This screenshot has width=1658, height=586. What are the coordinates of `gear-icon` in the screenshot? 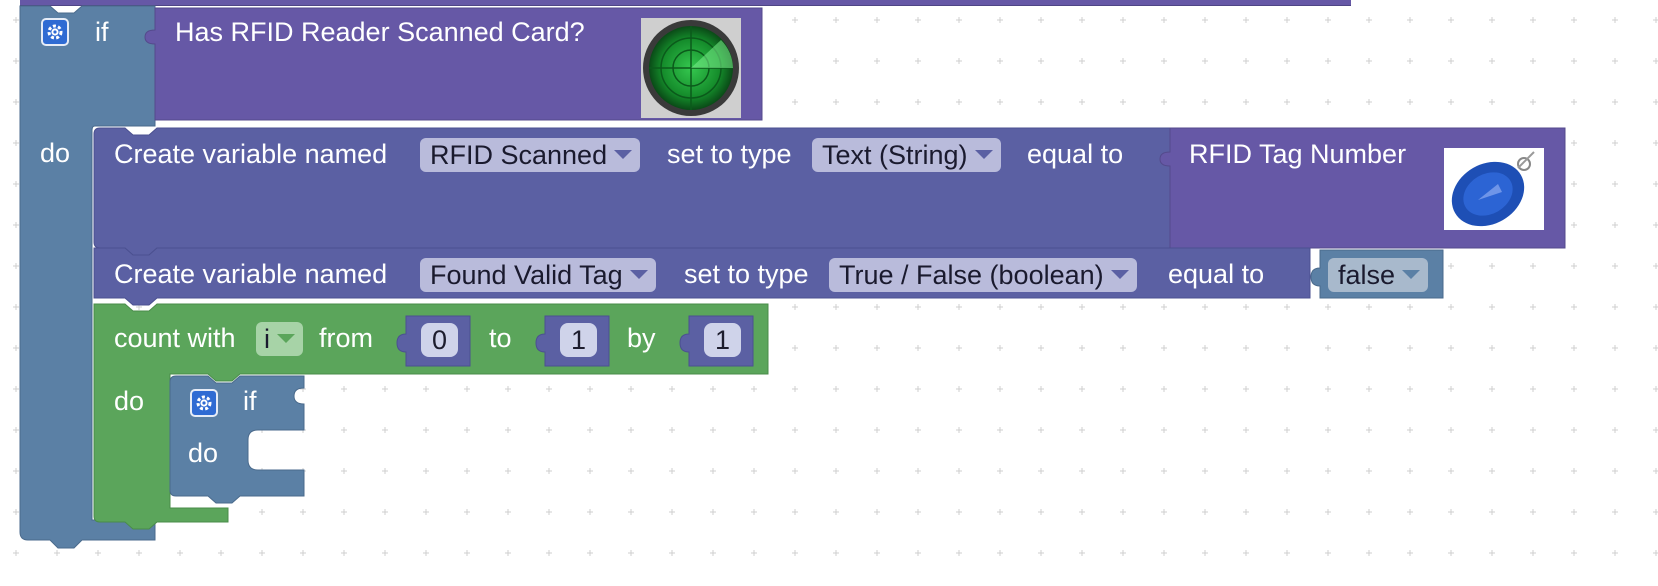 It's located at (204, 403).